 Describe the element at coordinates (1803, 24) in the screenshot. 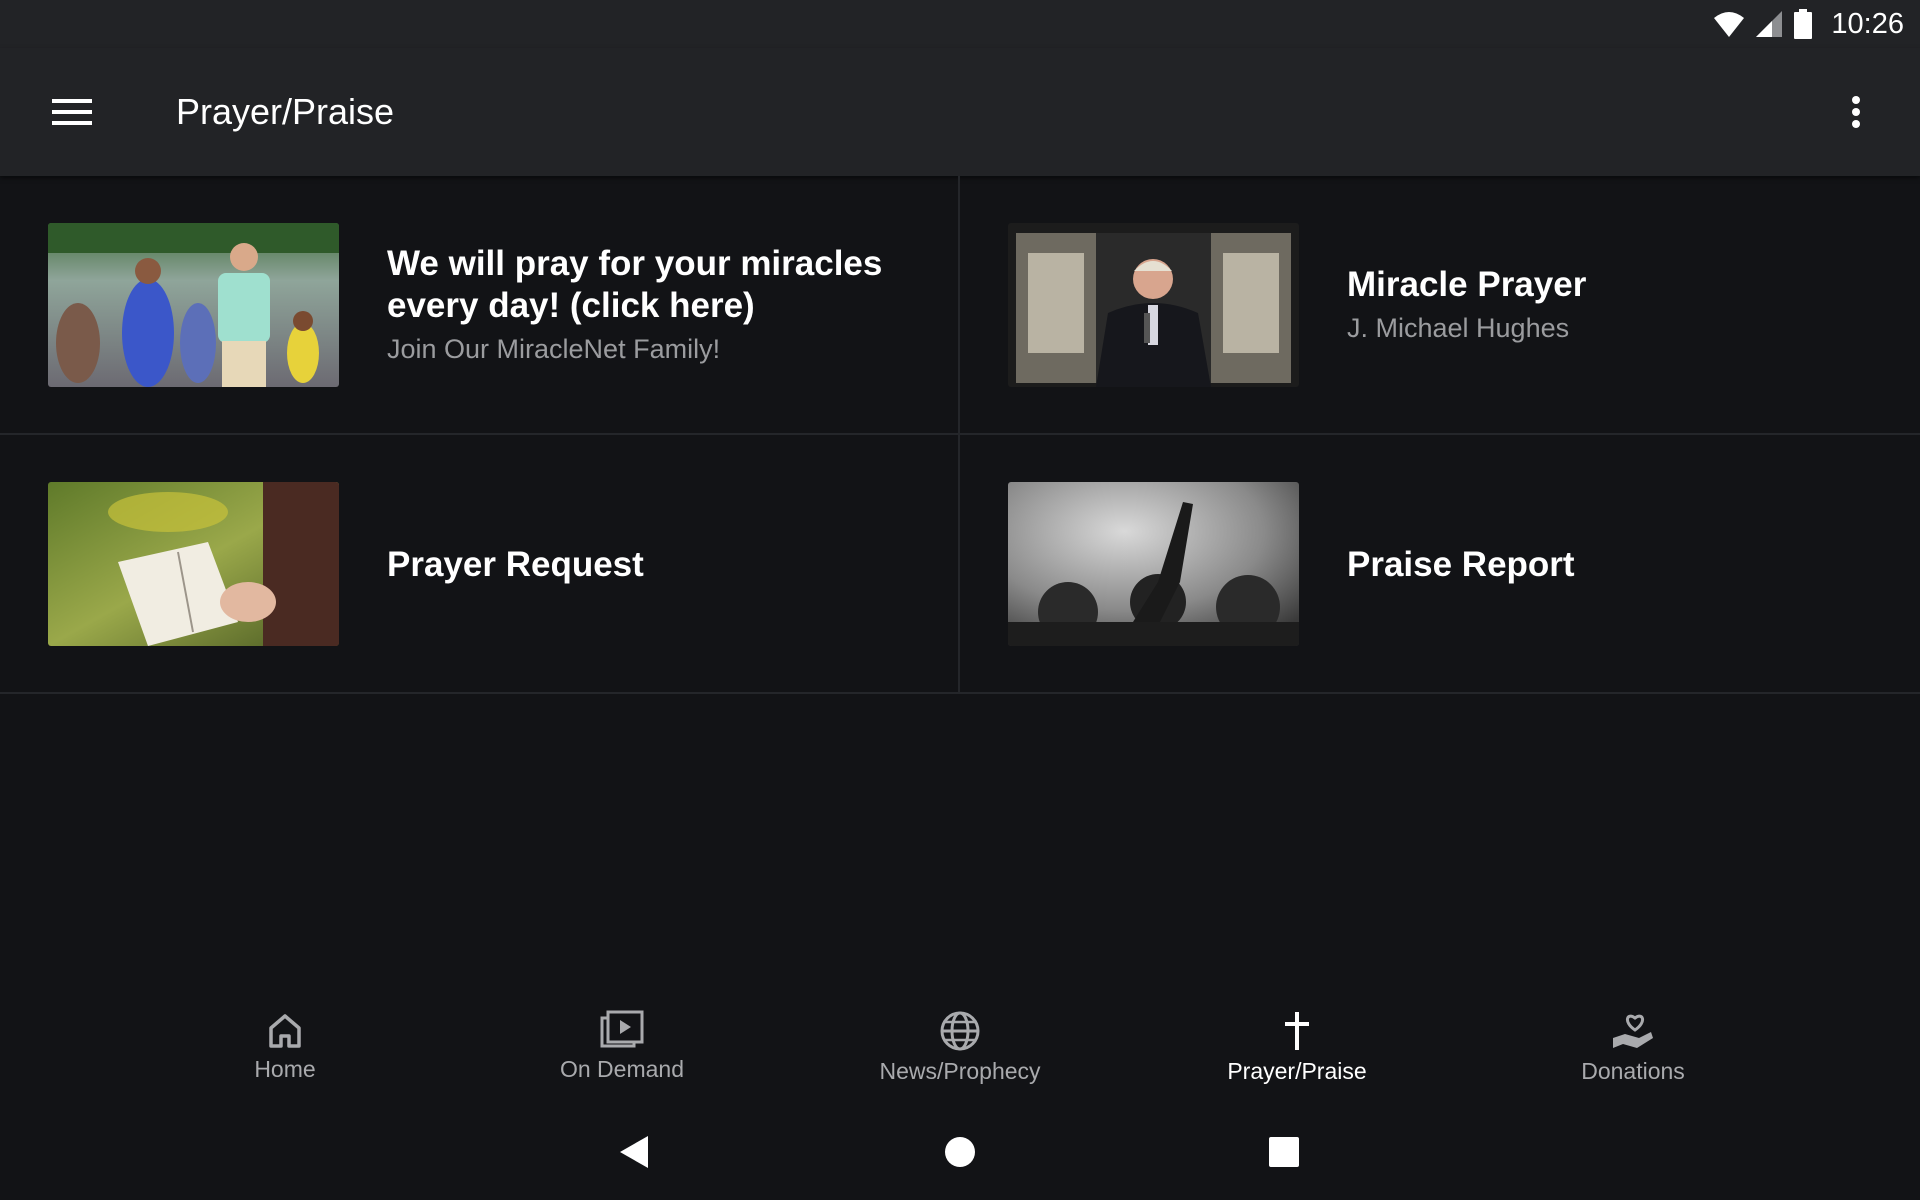

I see `battery-icon` at that location.